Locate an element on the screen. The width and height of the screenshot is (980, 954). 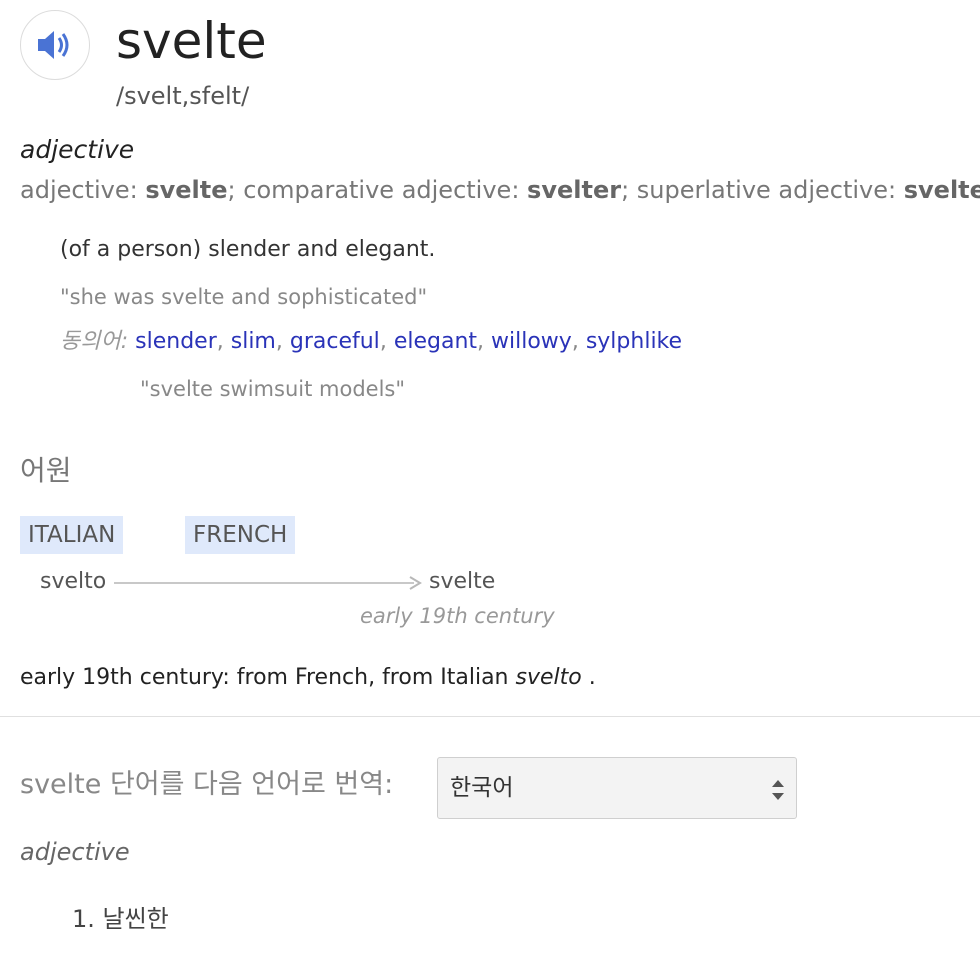
form-superlative: sveltest is located at coordinates (941, 190).